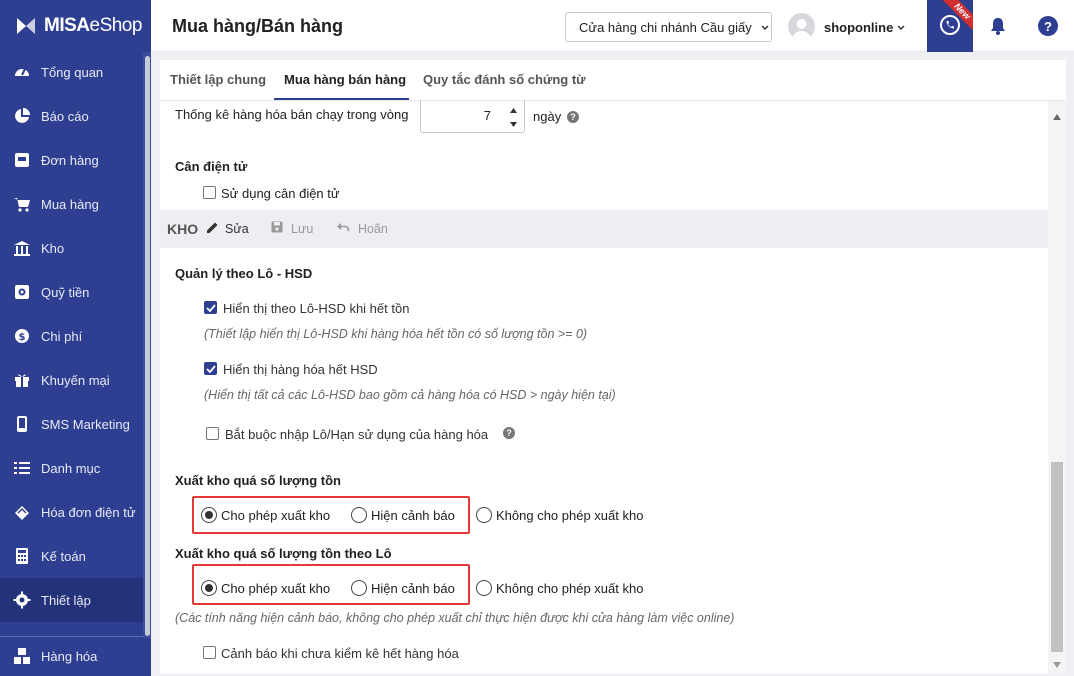  Describe the element at coordinates (1057, 557) in the screenshot. I see `content-scrollbar-thumb` at that location.